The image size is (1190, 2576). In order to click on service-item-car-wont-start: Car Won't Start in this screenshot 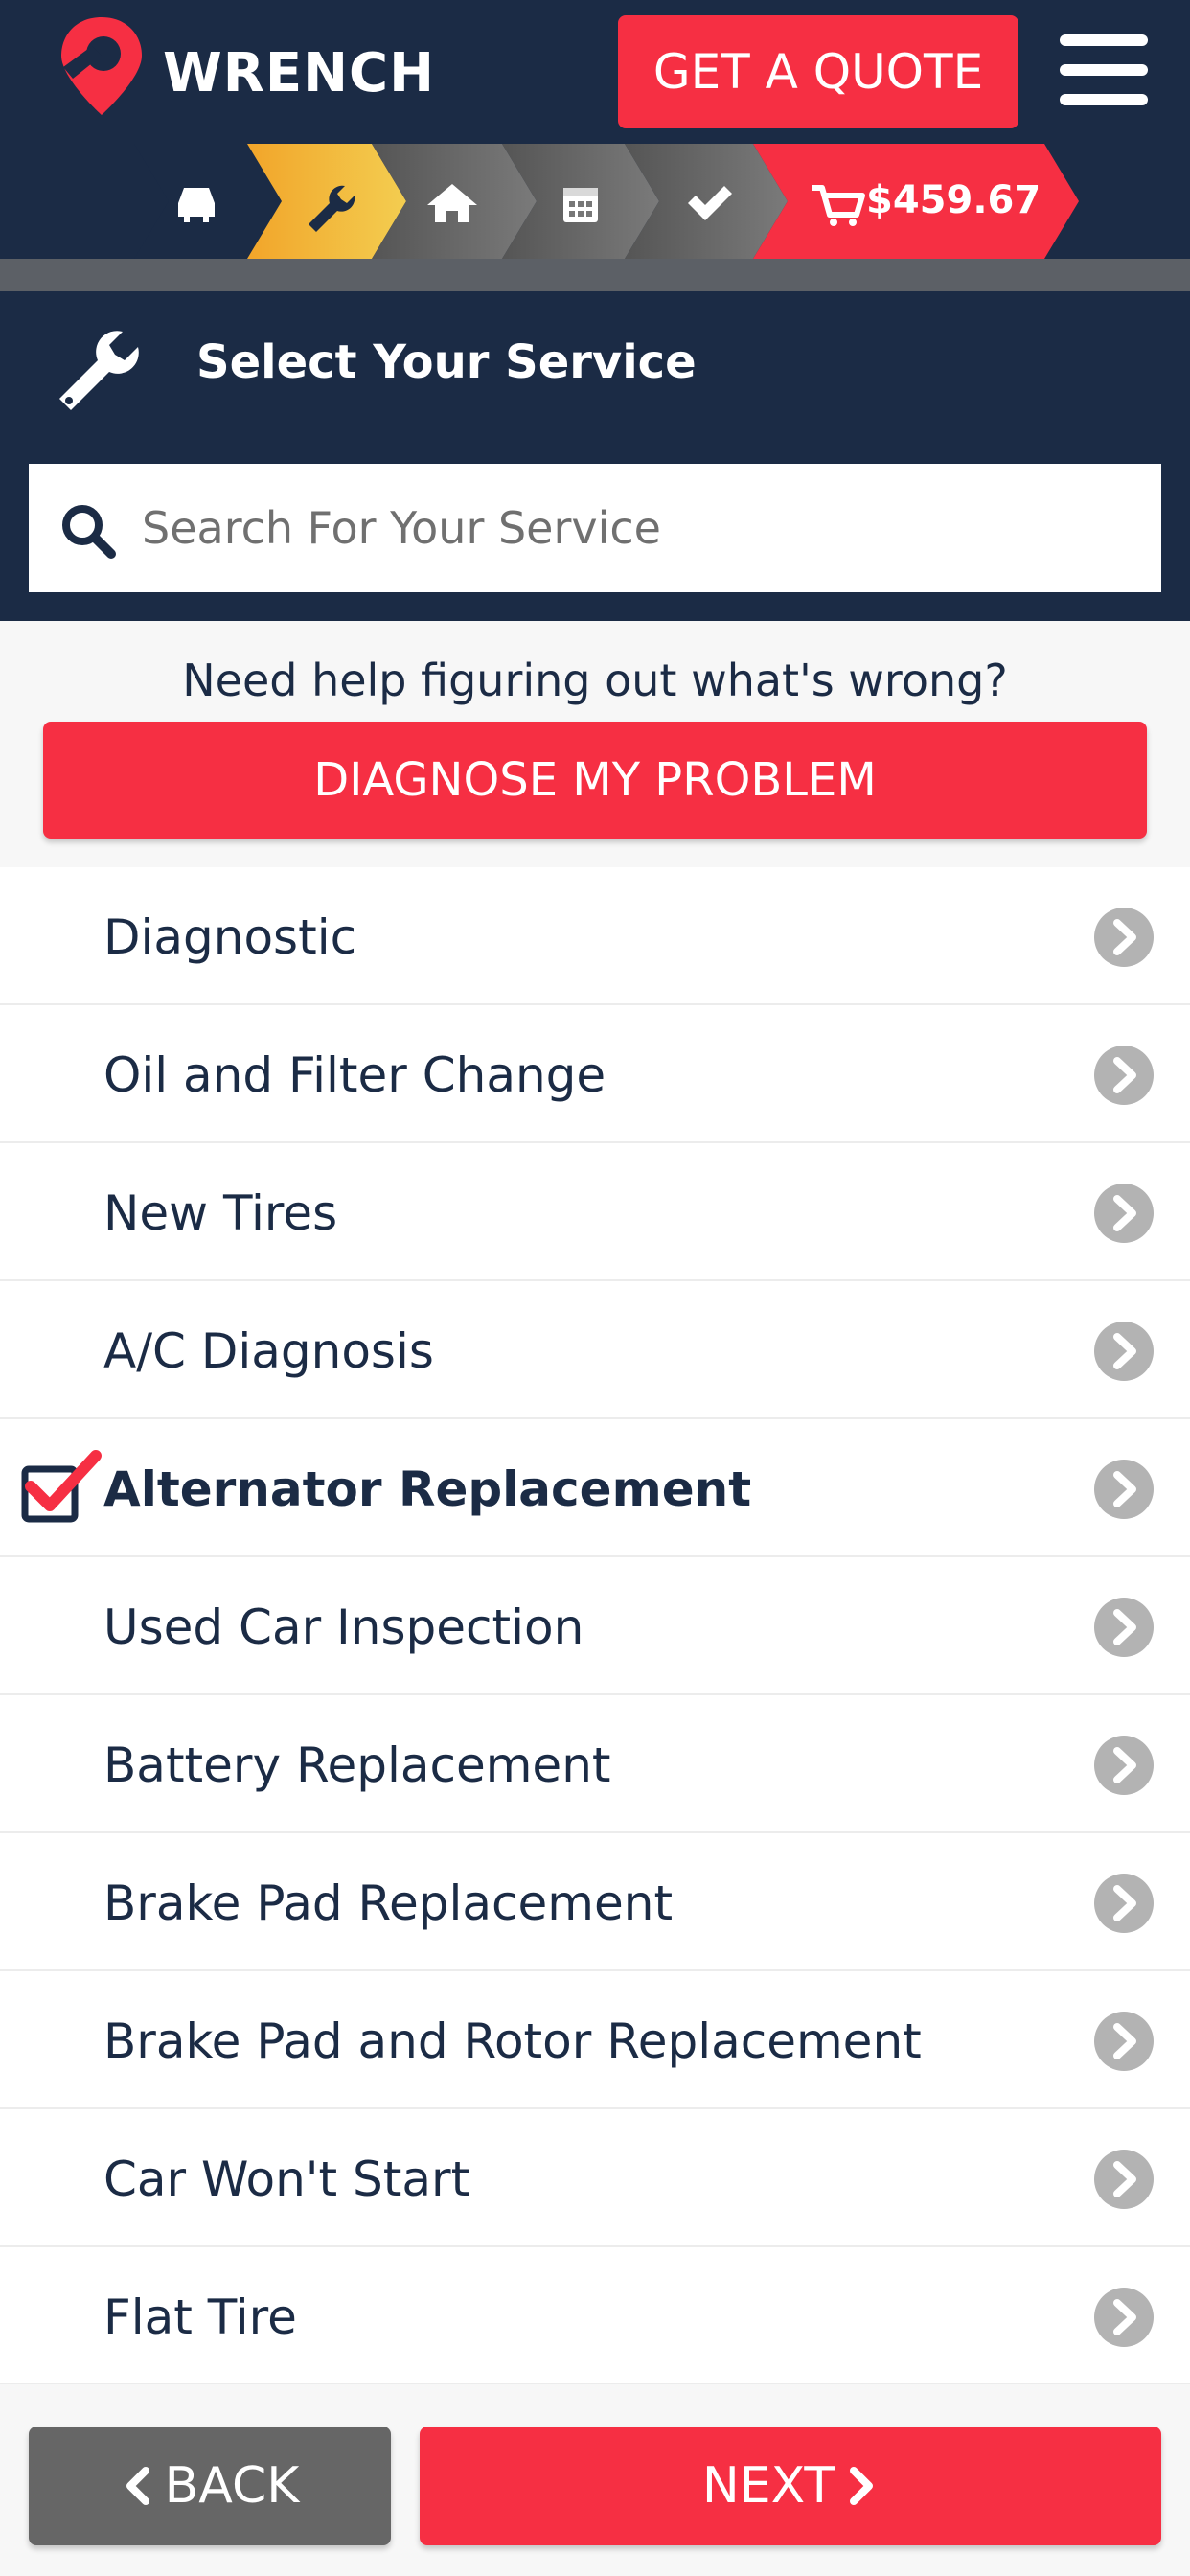, I will do `click(595, 2178)`.